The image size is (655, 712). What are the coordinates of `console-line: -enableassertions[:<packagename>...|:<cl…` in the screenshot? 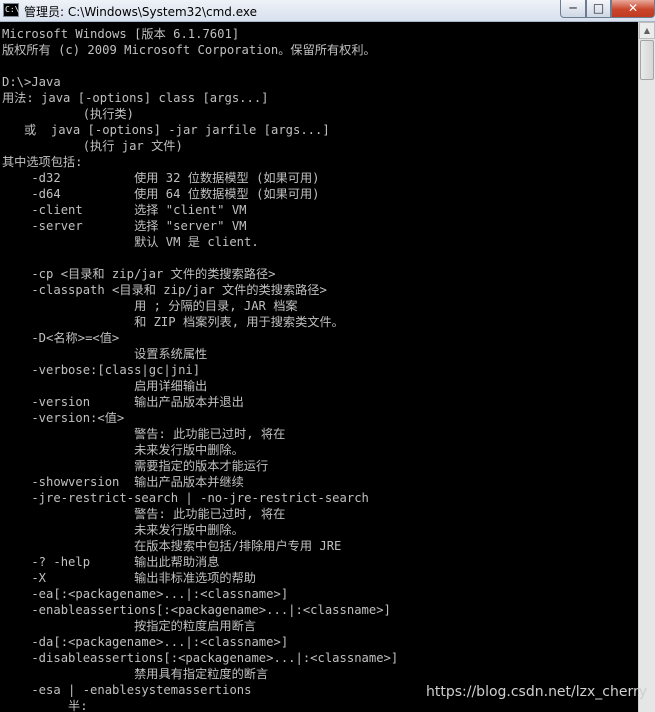 It's located at (196, 610).